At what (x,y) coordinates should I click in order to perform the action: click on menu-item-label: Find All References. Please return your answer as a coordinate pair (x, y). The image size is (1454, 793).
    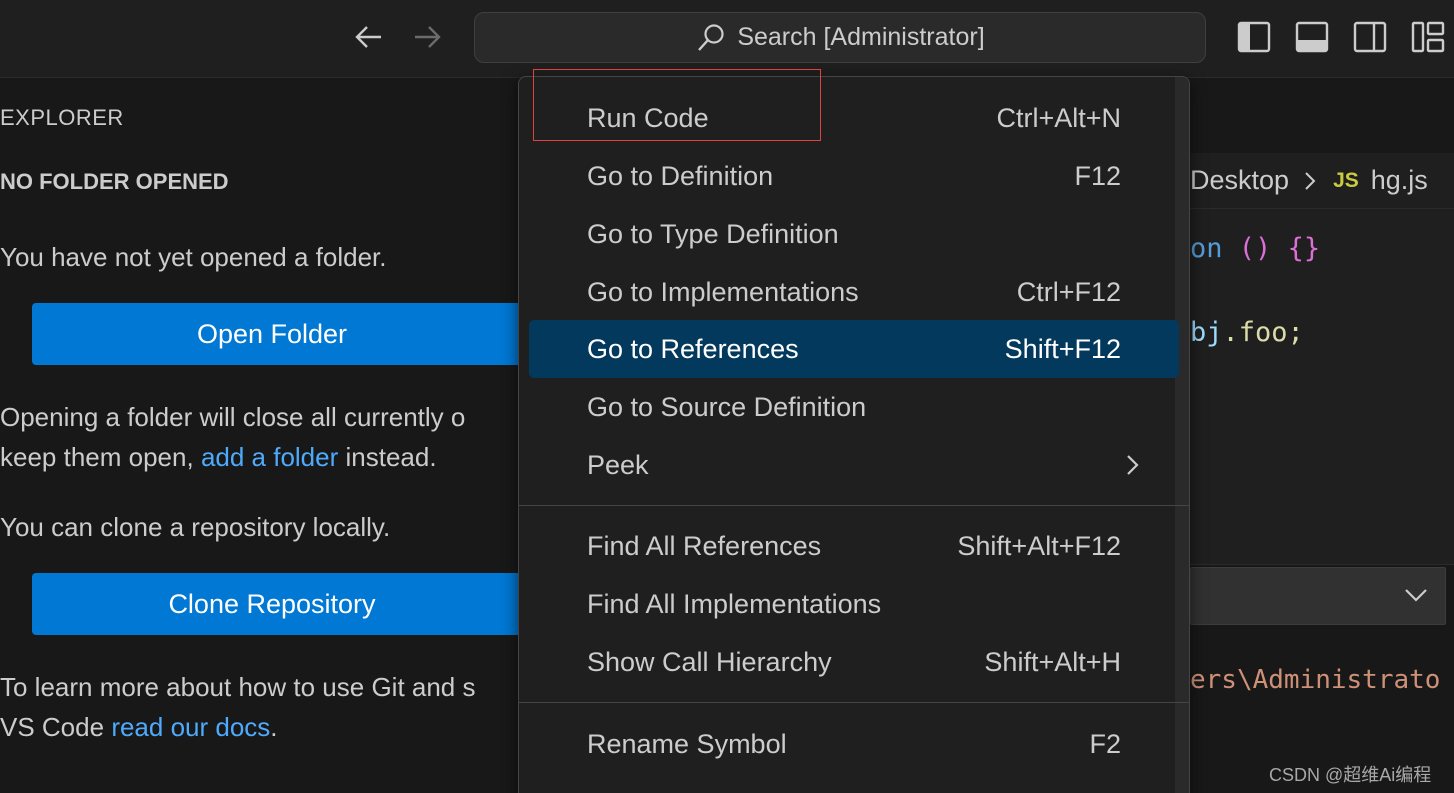
    Looking at the image, I should click on (704, 545).